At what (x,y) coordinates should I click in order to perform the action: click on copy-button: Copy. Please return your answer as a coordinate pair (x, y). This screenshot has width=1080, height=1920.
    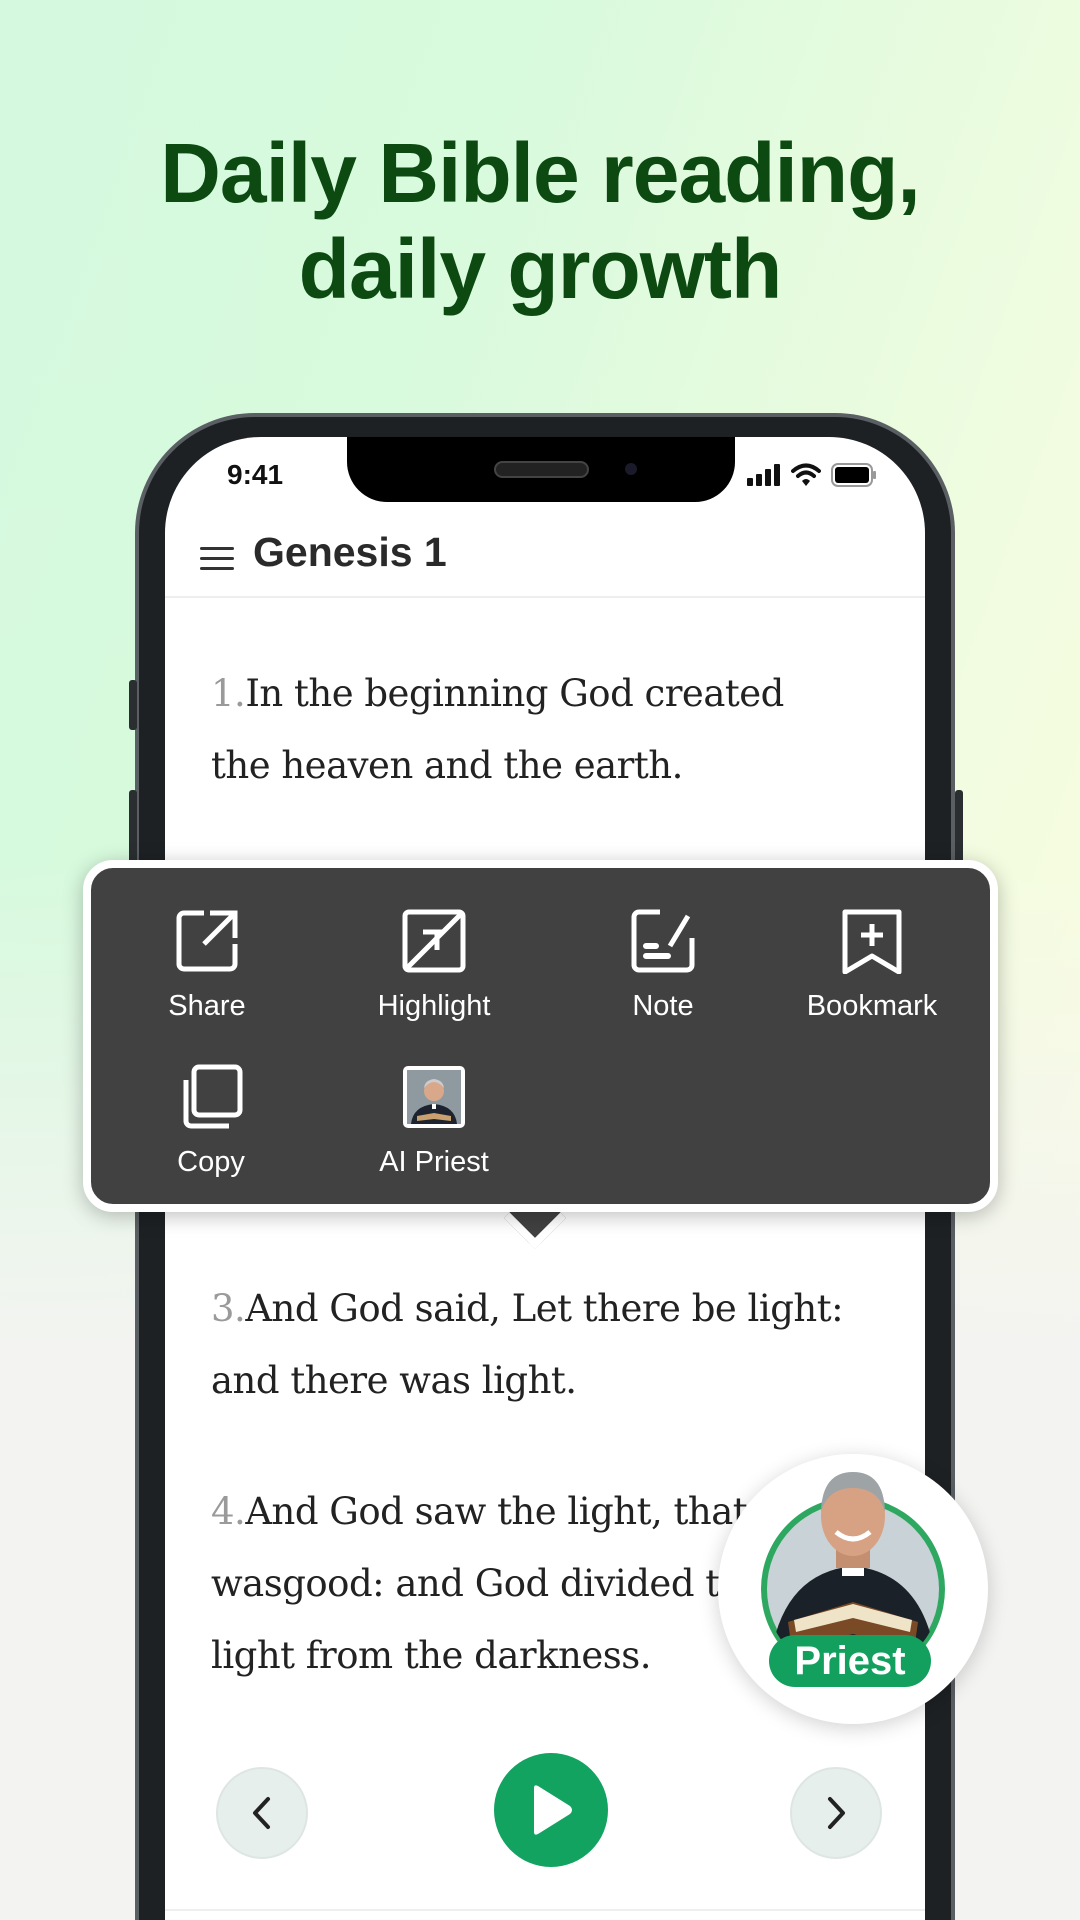
    Looking at the image, I should click on (211, 1121).